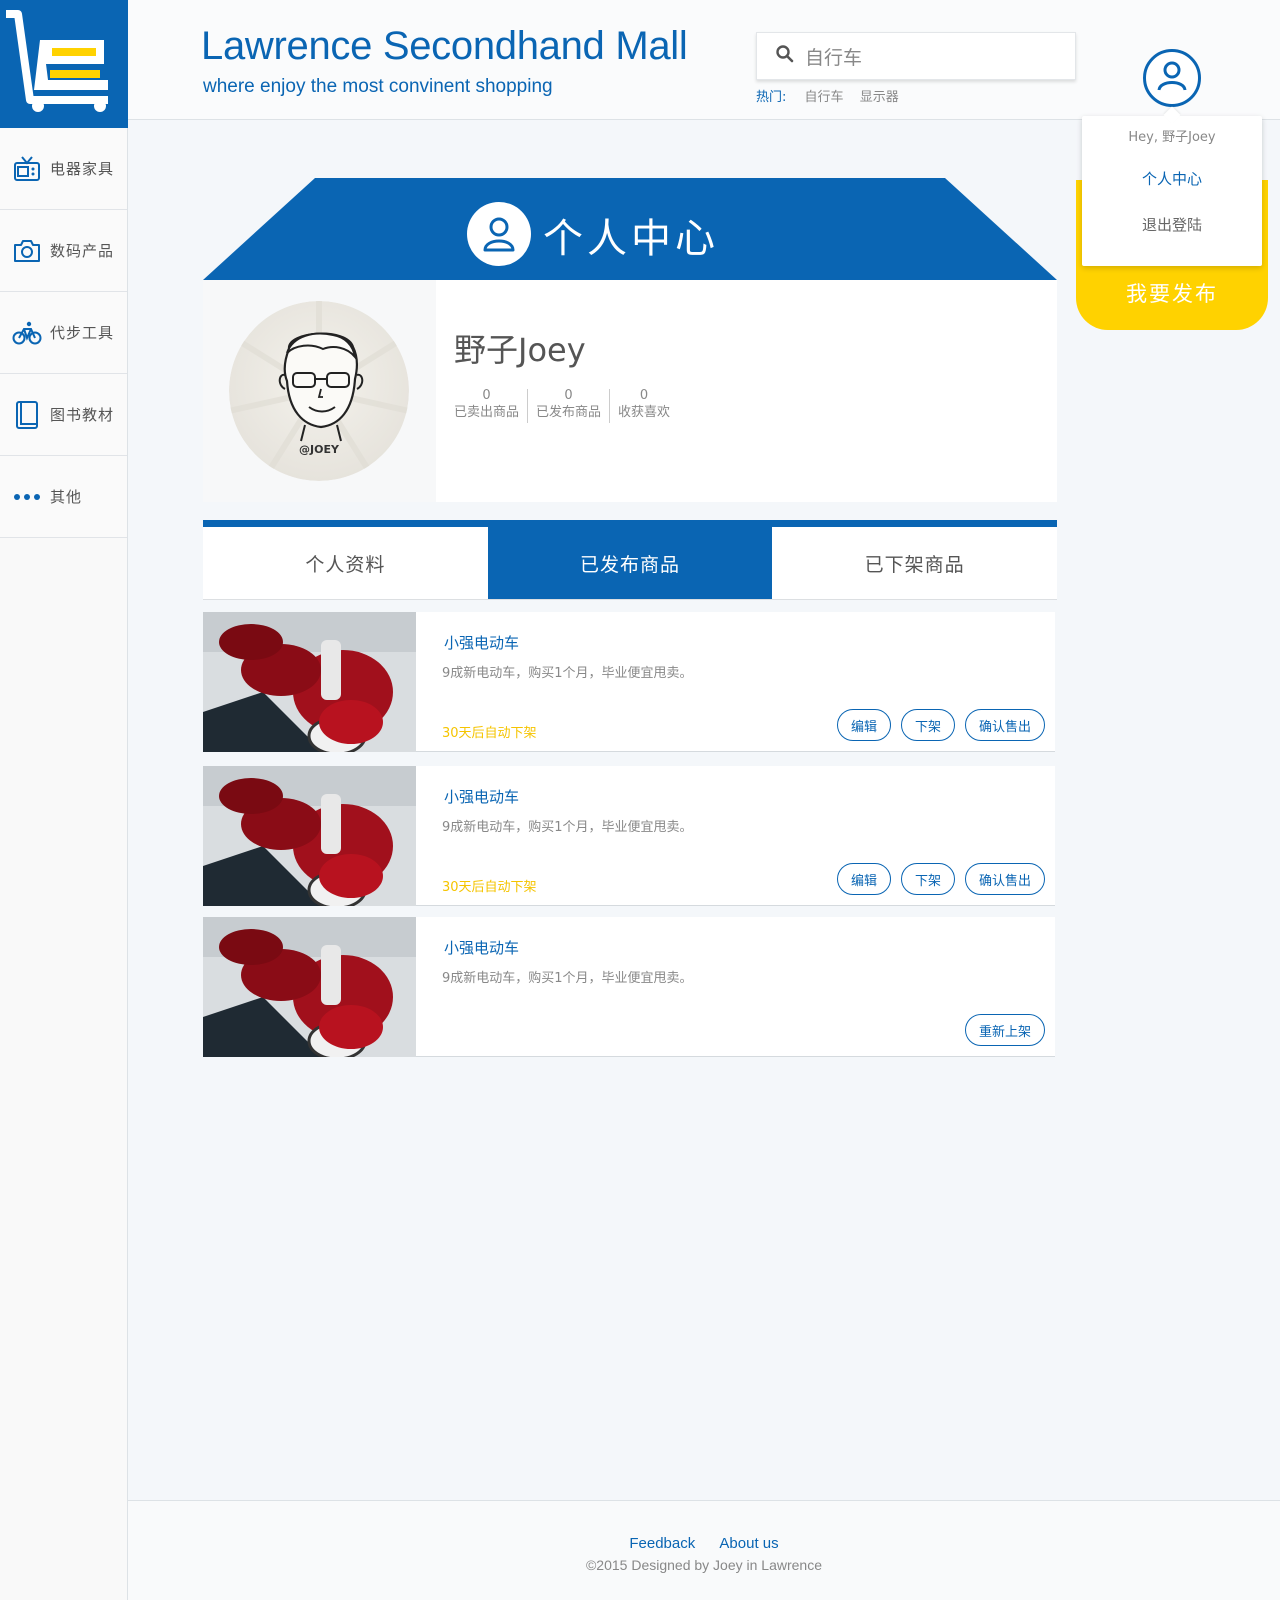 This screenshot has width=1280, height=1600. What do you see at coordinates (629, 987) in the screenshot?
I see `list-item: 小强电动车 9成新电动车，购买1个月，毕业便宜甩卖。 重新上架` at bounding box center [629, 987].